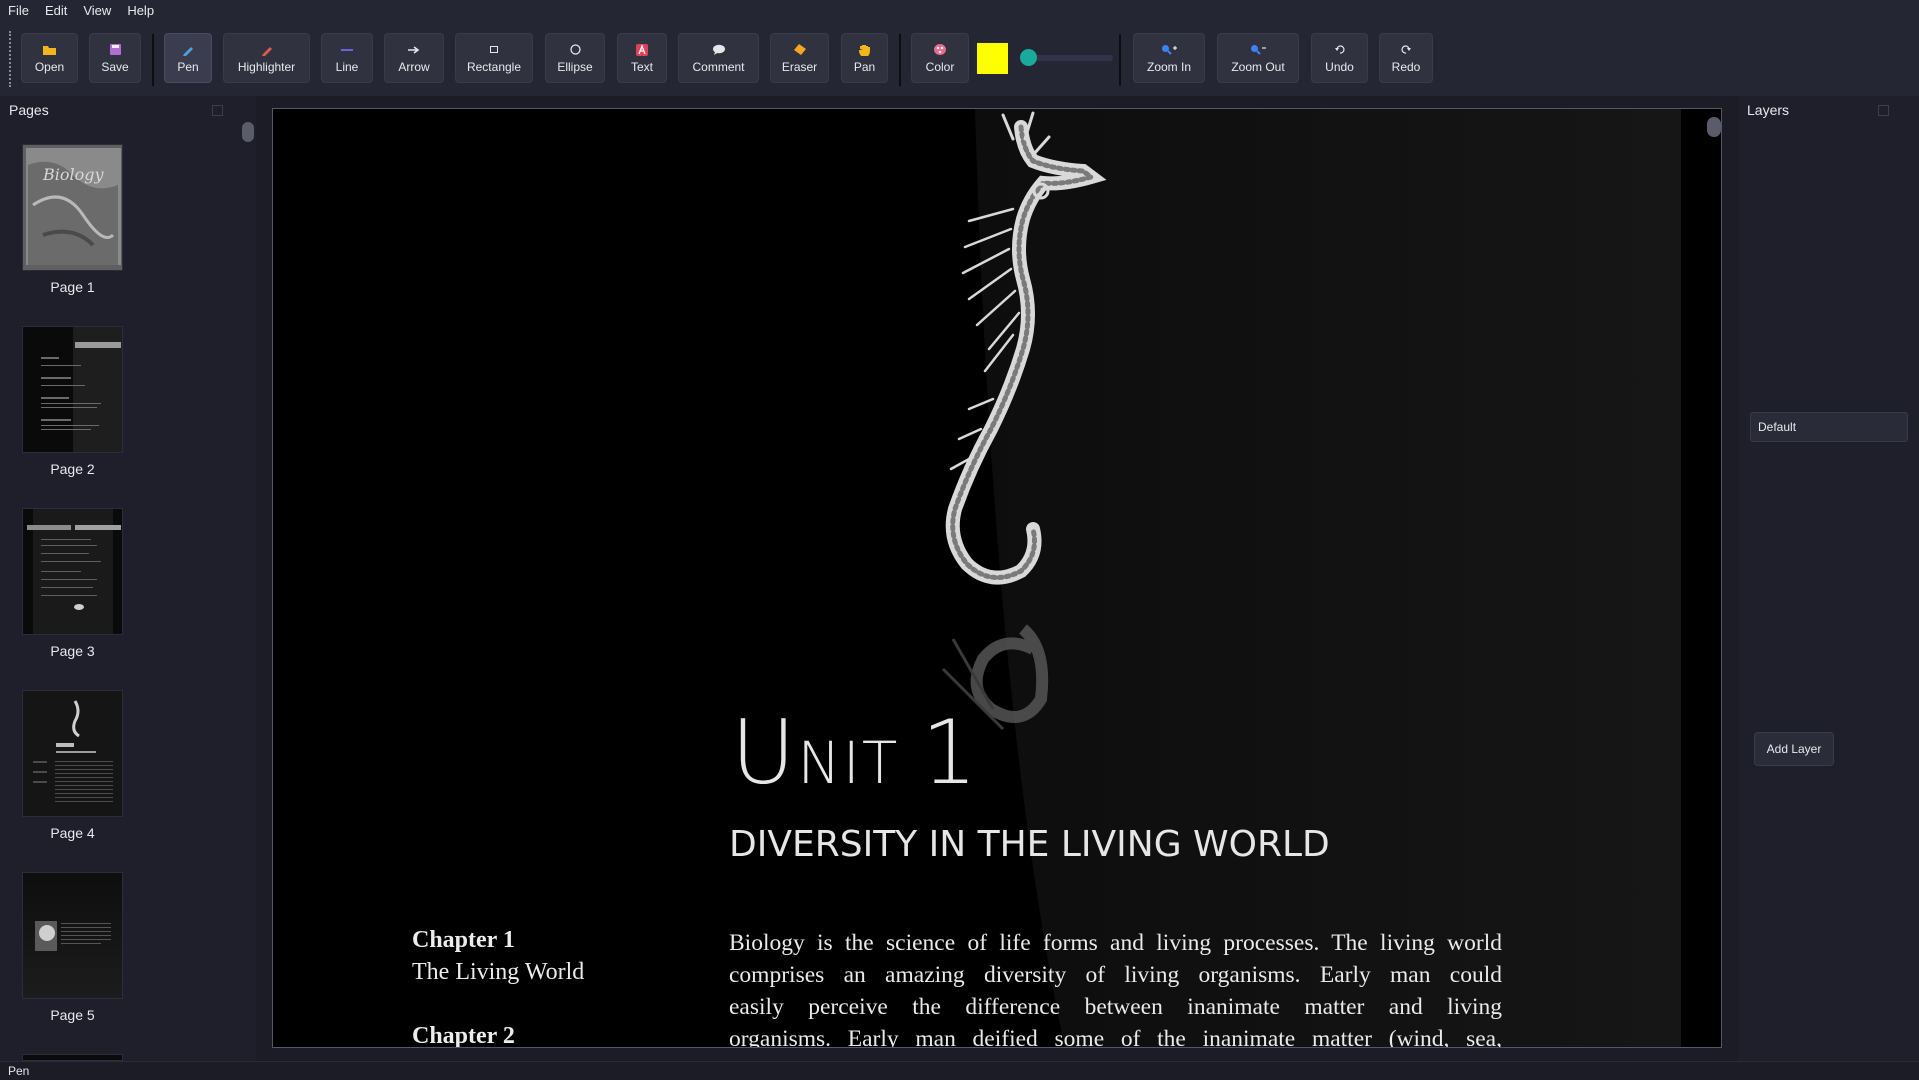  I want to click on redo-label: Redo, so click(1406, 66).